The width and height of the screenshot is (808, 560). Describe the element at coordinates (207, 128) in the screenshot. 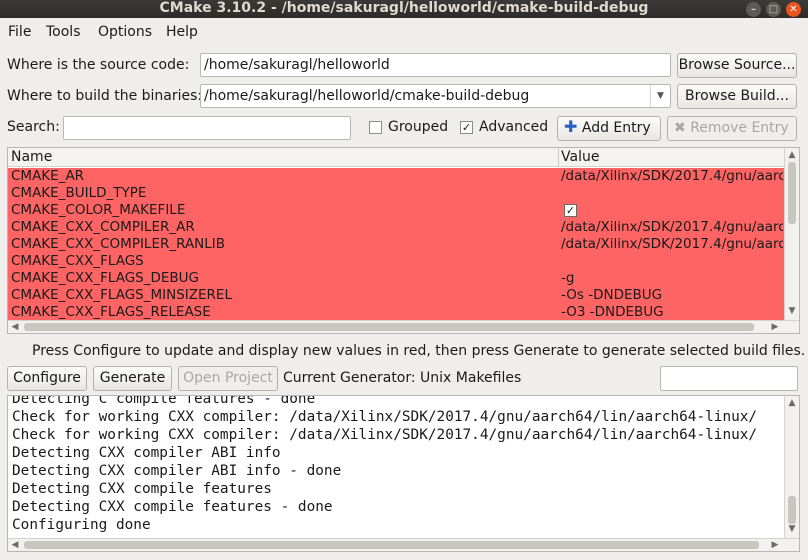

I see `search-input` at that location.